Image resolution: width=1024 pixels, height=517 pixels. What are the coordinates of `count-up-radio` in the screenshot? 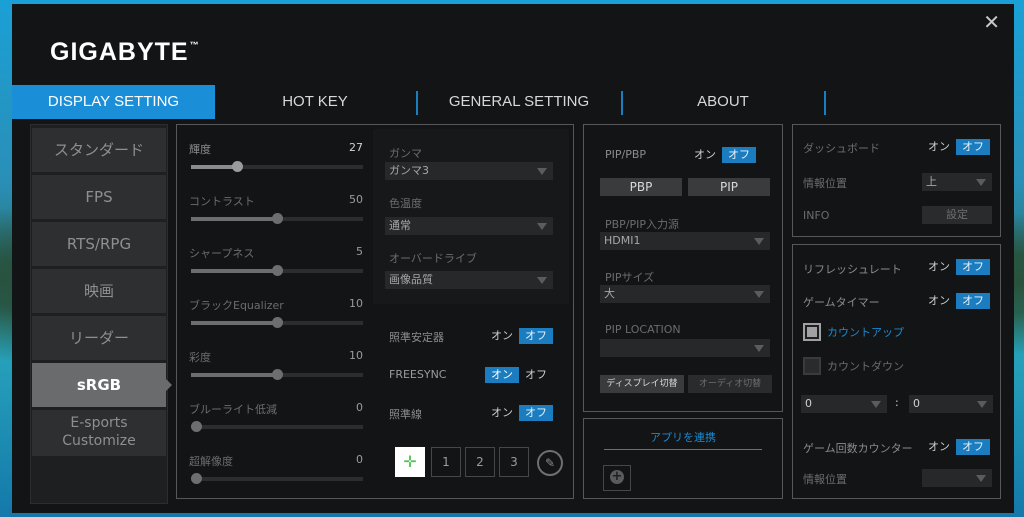 It's located at (812, 332).